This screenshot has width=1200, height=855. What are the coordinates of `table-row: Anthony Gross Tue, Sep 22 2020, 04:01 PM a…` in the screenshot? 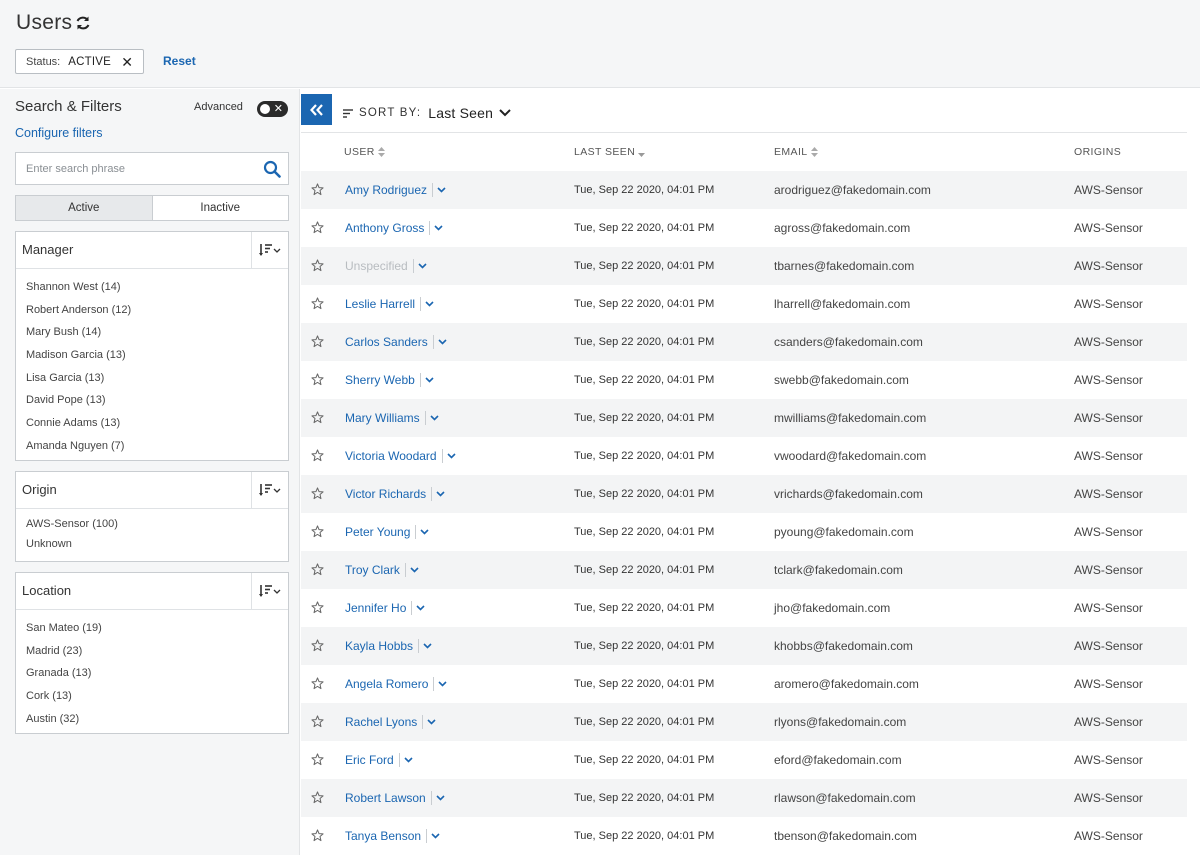 It's located at (744, 228).